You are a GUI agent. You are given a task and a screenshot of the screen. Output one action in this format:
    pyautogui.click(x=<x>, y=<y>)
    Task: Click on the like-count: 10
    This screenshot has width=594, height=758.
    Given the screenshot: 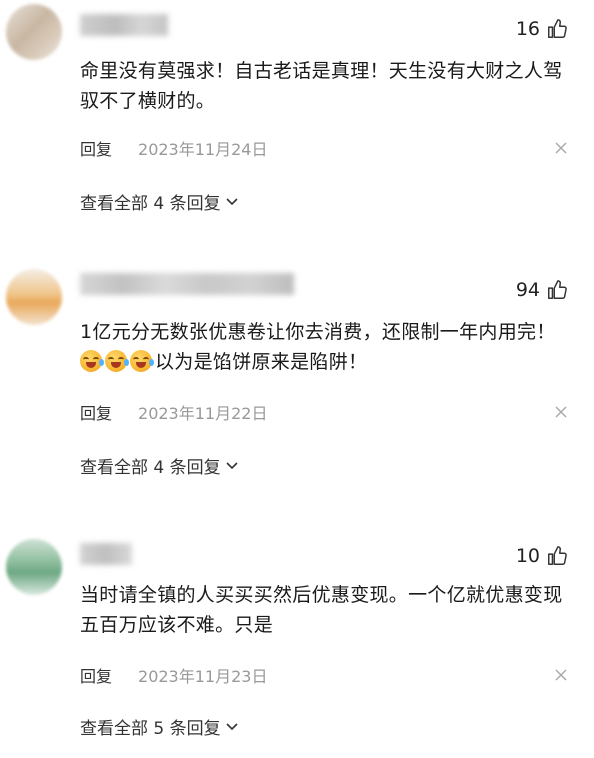 What is the action you would take?
    pyautogui.click(x=527, y=556)
    